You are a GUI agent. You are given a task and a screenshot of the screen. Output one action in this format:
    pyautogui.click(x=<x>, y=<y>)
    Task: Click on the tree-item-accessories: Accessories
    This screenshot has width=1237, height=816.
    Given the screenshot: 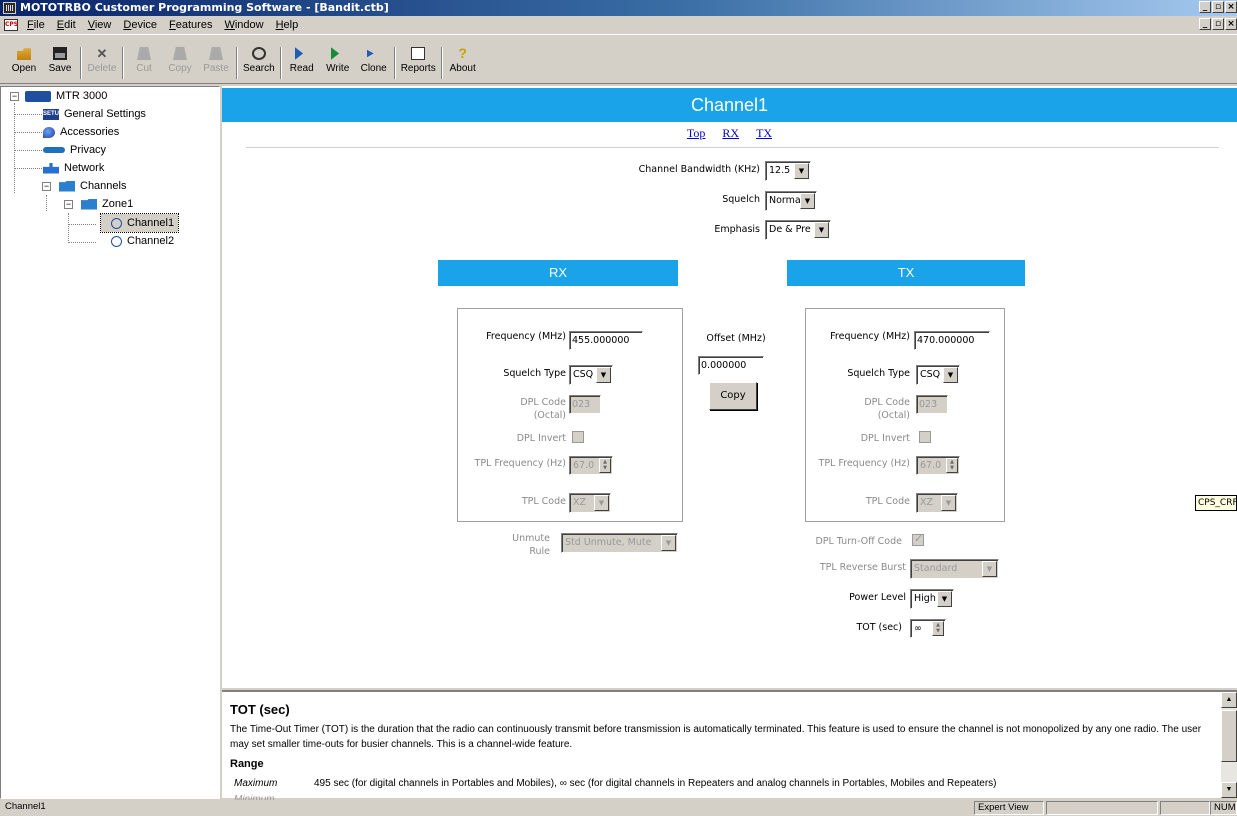 What is the action you would take?
    pyautogui.click(x=81, y=132)
    